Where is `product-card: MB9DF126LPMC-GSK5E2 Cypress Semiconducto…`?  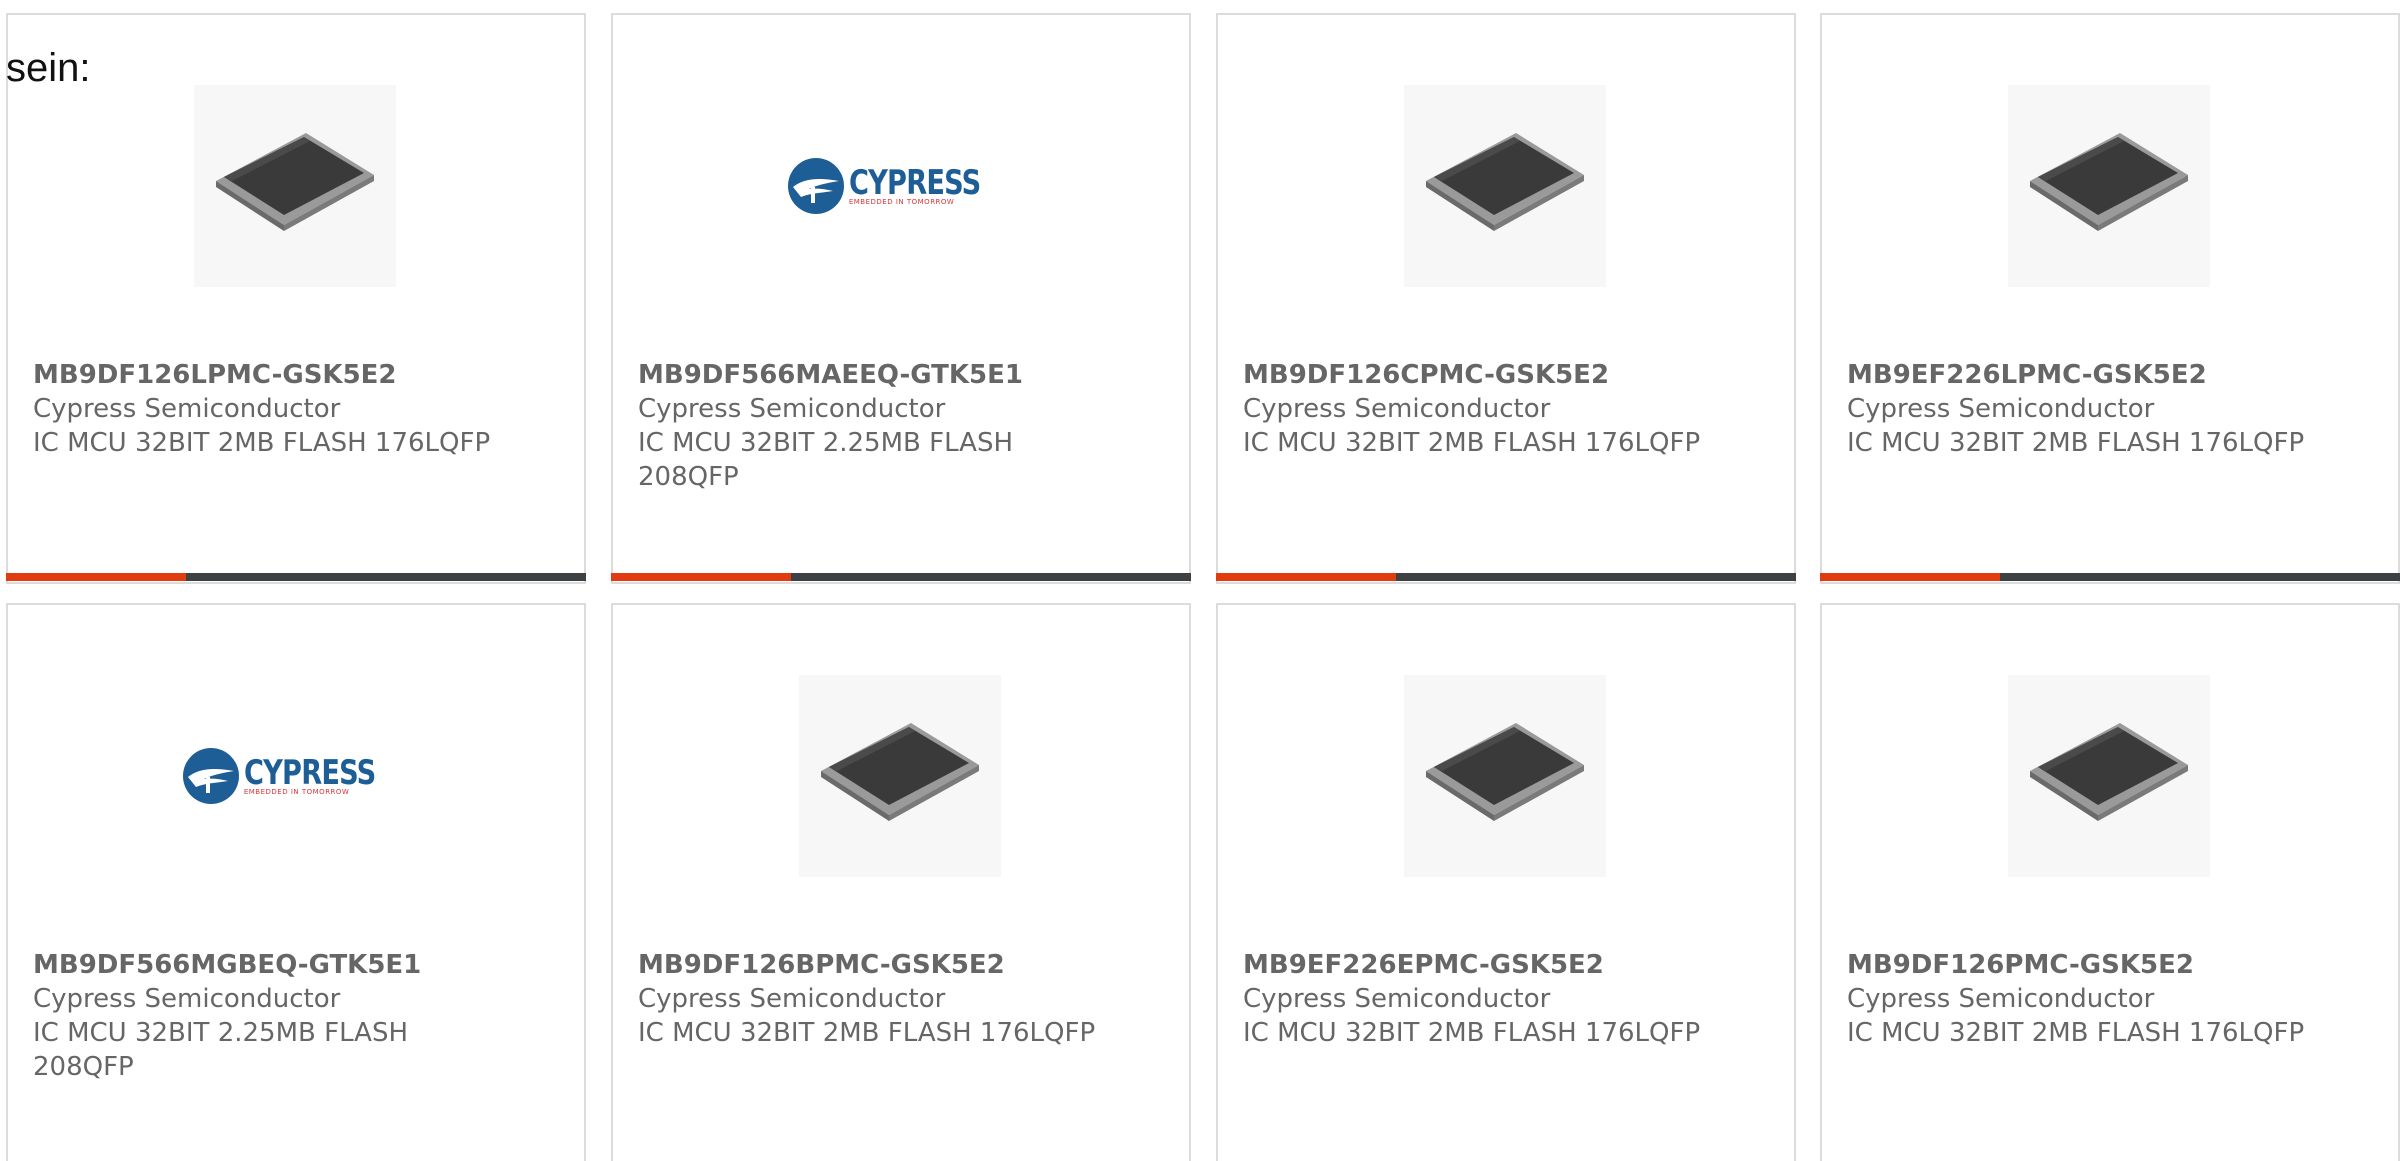 product-card: MB9DF126LPMC-GSK5E2 Cypress Semiconducto… is located at coordinates (296, 298).